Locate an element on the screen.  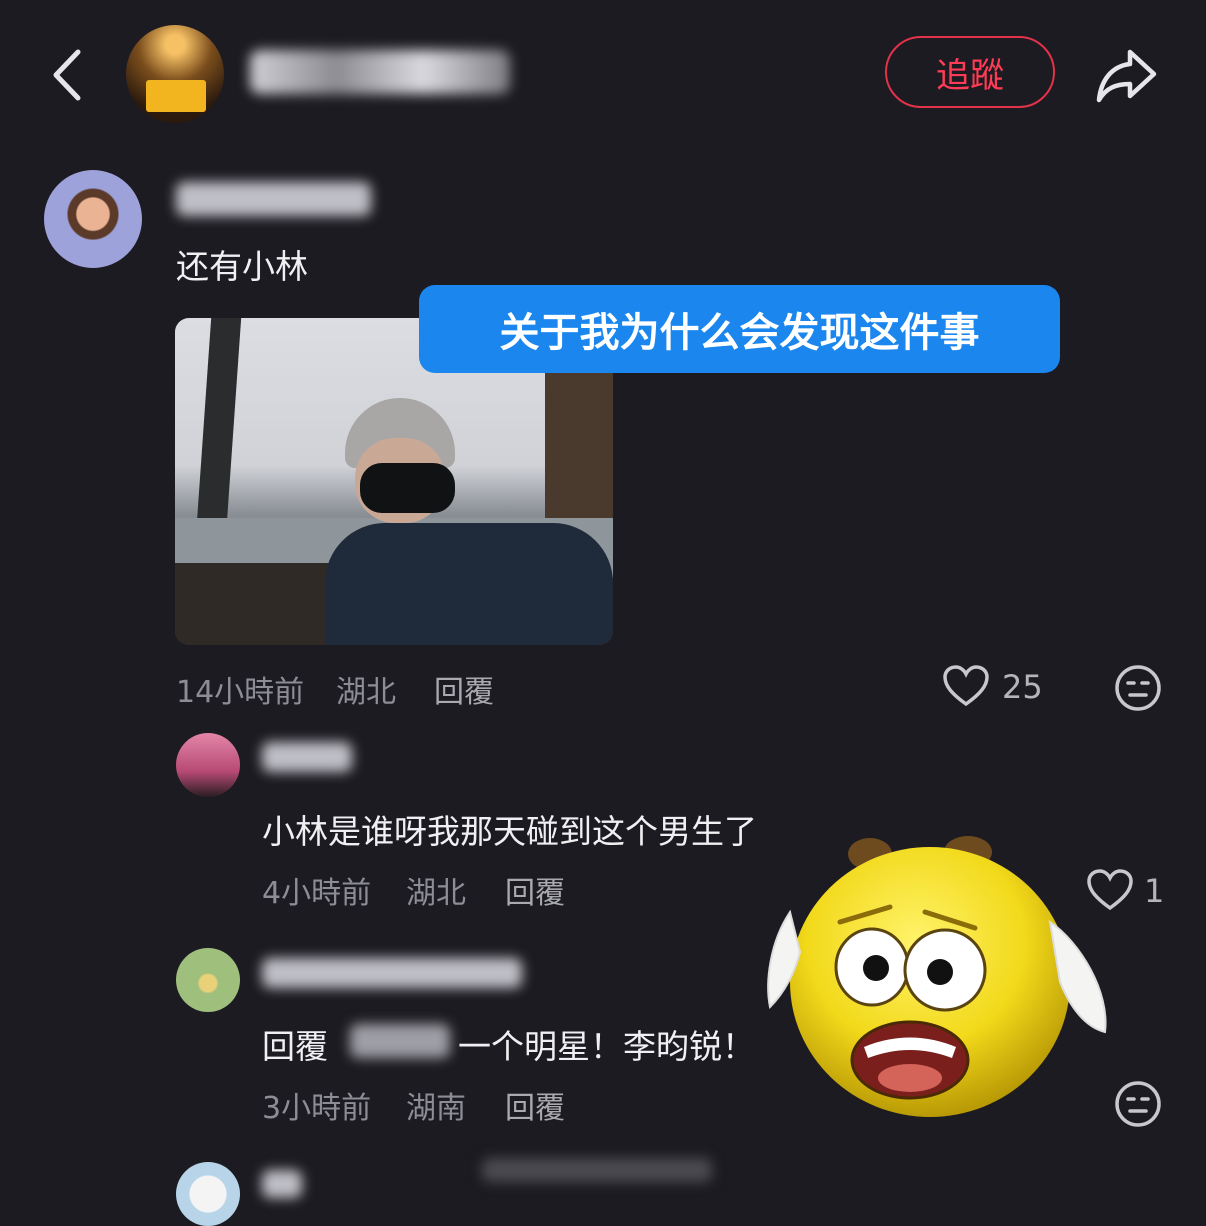
follow-button: 追蹤 is located at coordinates (970, 72).